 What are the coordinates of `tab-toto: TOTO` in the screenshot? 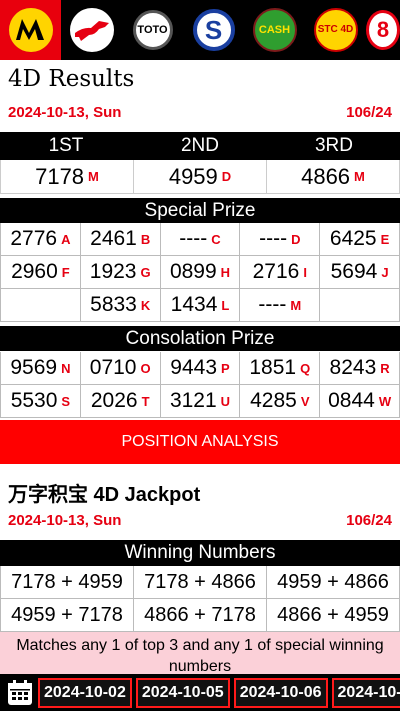 It's located at (152, 30).